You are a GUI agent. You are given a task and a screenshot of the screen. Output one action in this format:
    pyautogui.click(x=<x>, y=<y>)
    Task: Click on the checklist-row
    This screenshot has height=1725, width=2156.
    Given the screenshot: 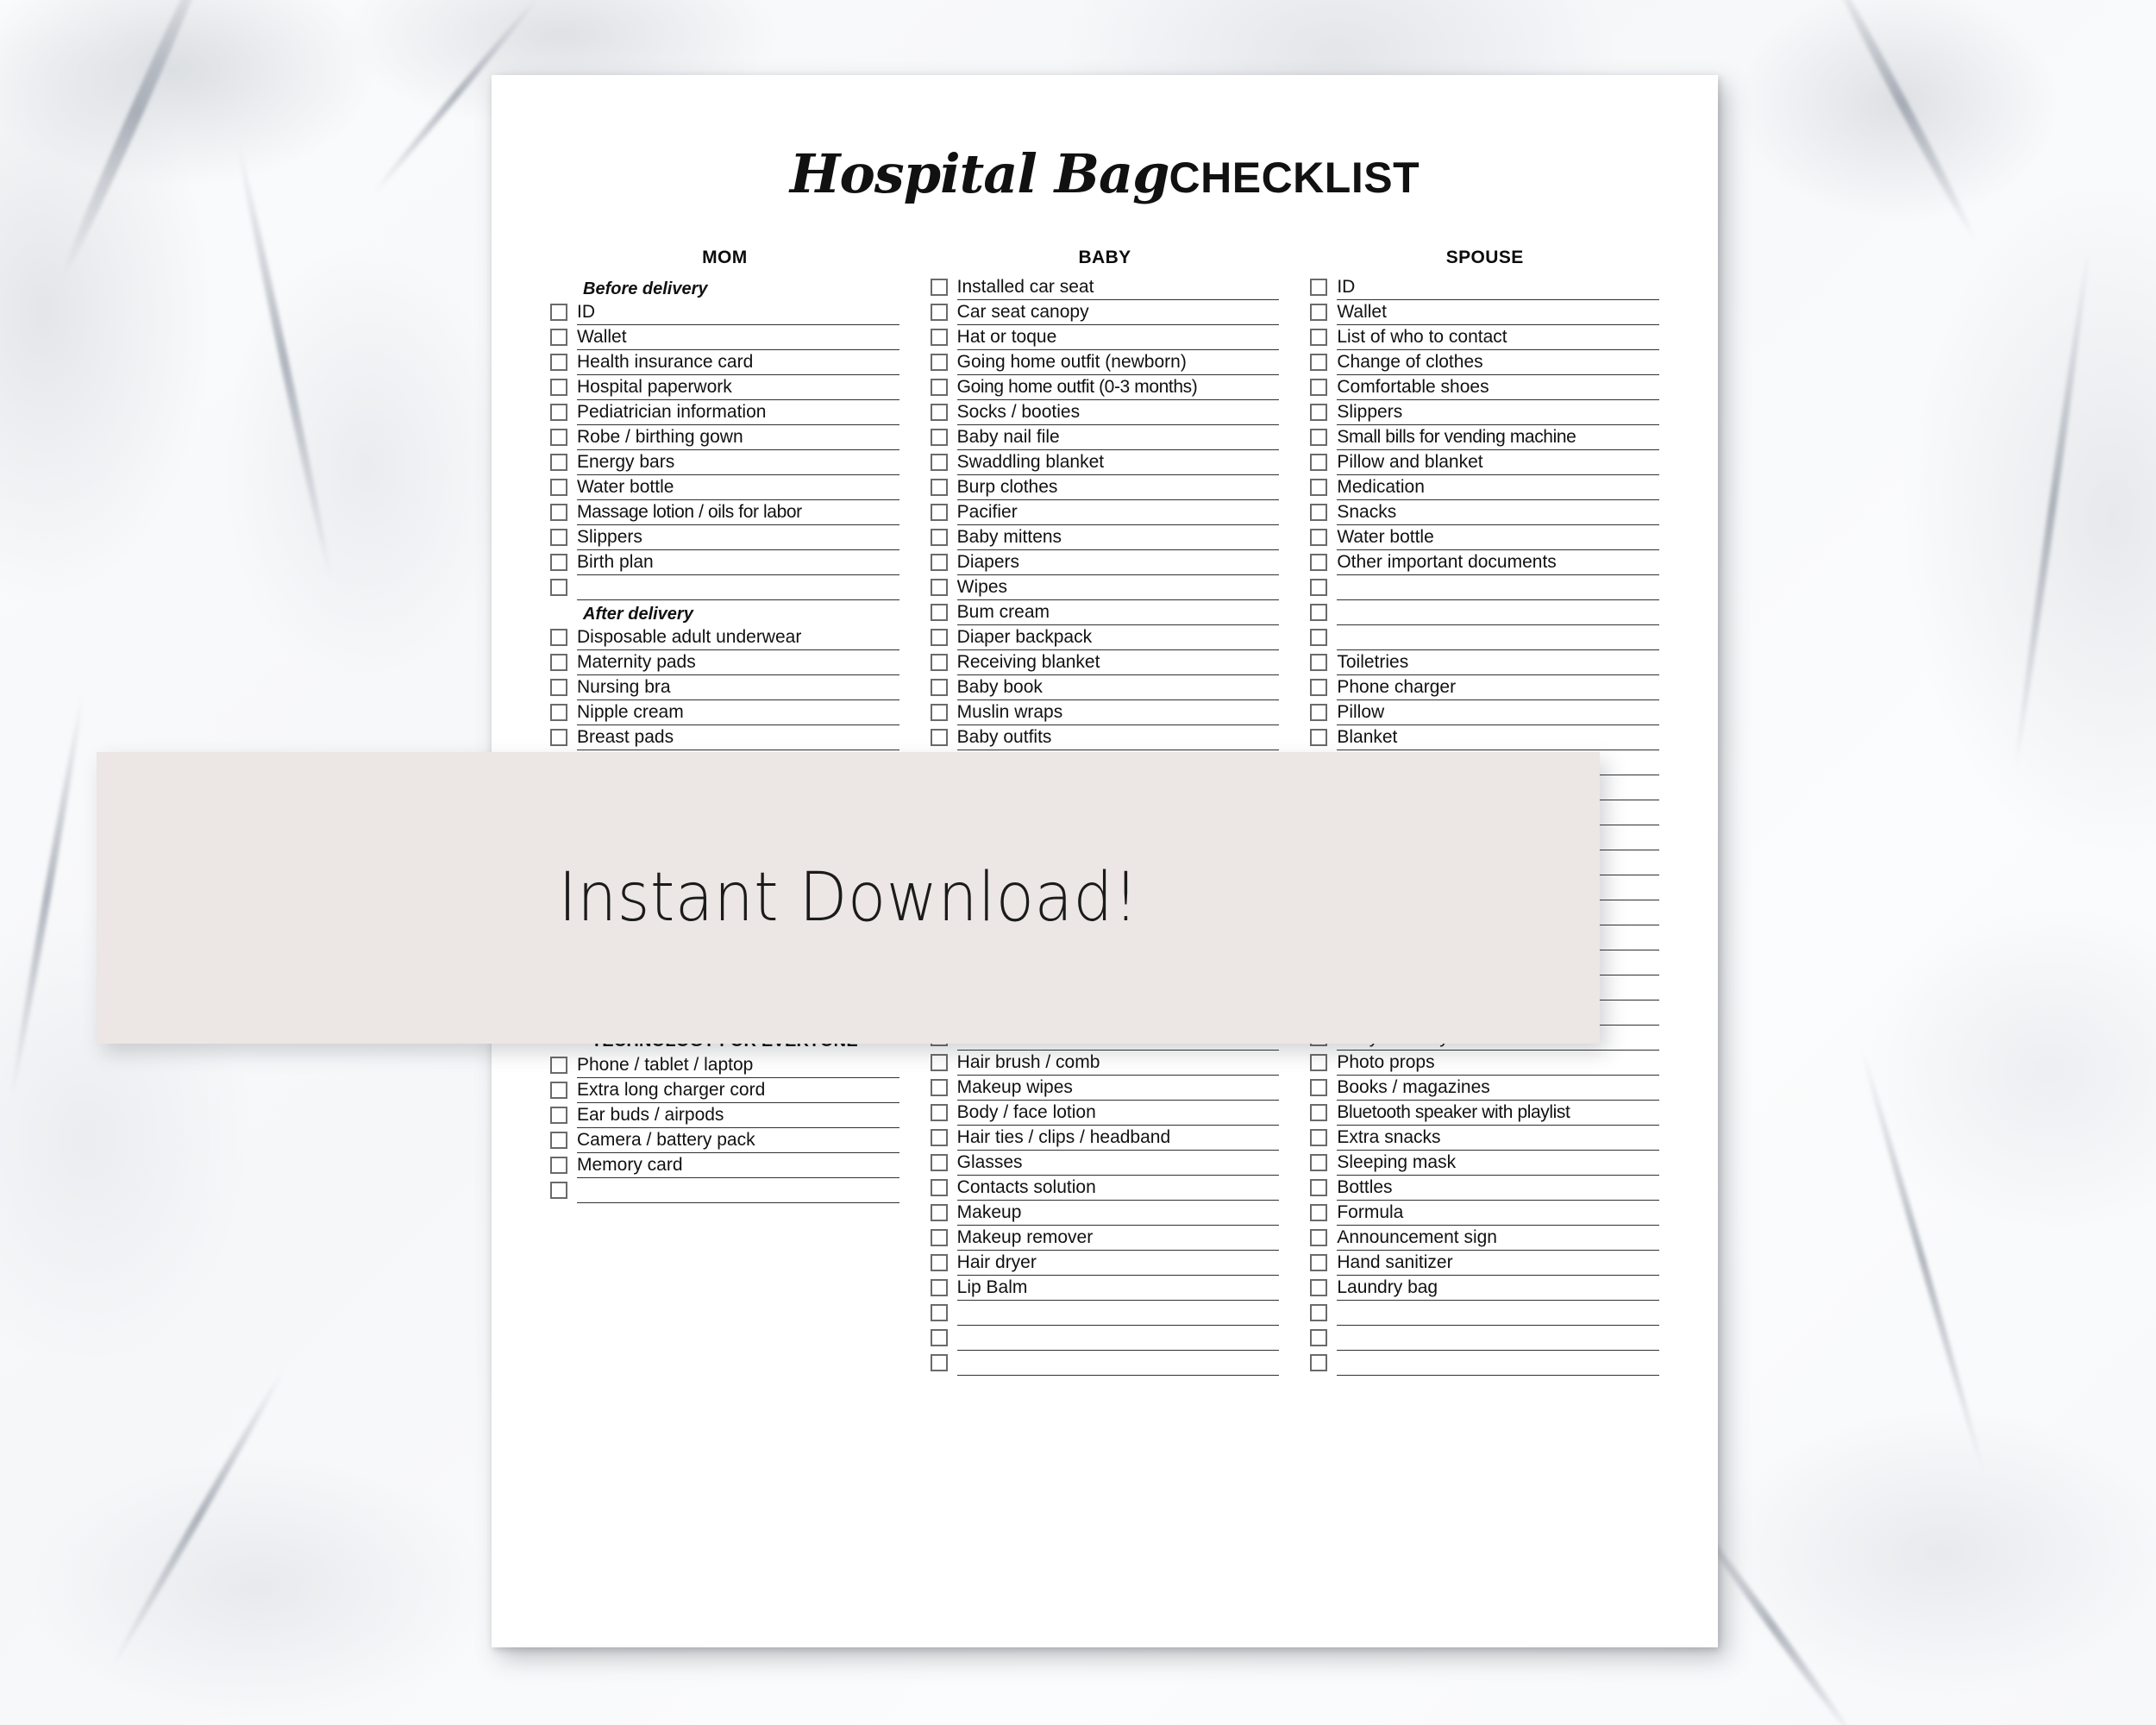 What is the action you would take?
    pyautogui.click(x=724, y=1193)
    